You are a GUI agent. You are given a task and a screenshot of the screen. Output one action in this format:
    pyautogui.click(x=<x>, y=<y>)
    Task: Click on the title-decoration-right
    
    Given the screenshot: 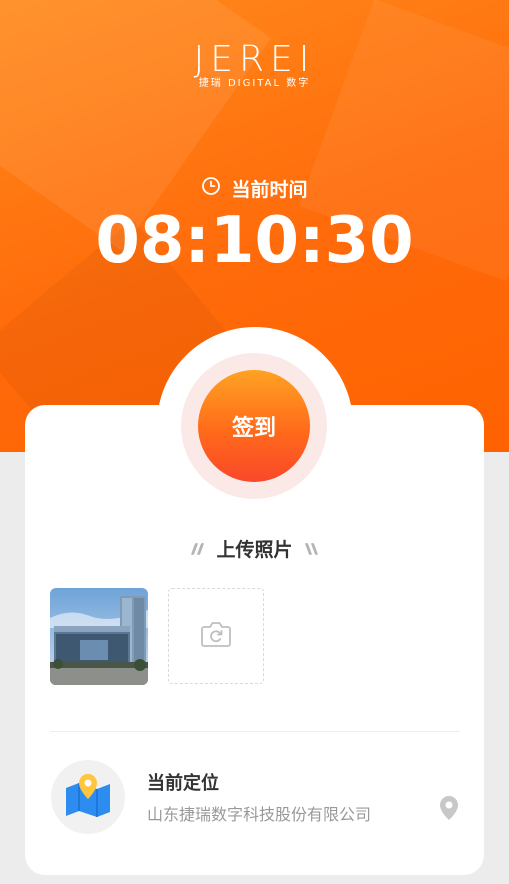 What is the action you would take?
    pyautogui.click(x=311, y=548)
    